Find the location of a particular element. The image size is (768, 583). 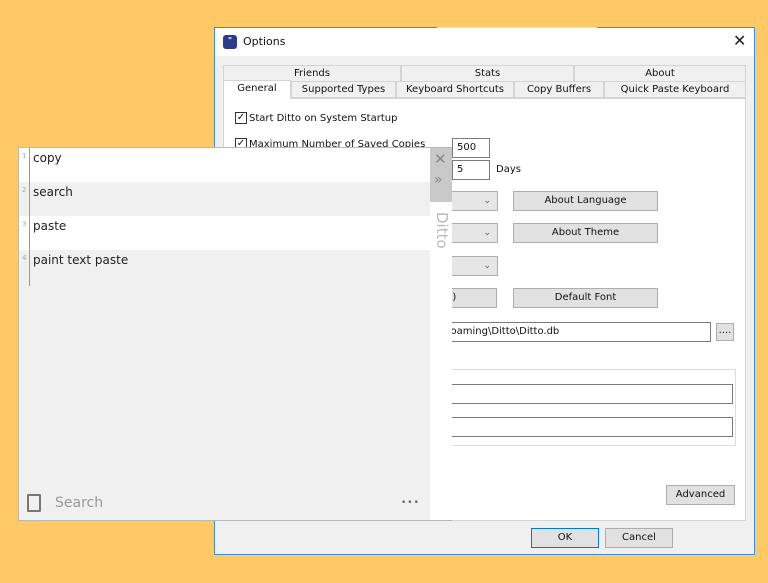

strip-controls: ✕ » is located at coordinates (441, 175).